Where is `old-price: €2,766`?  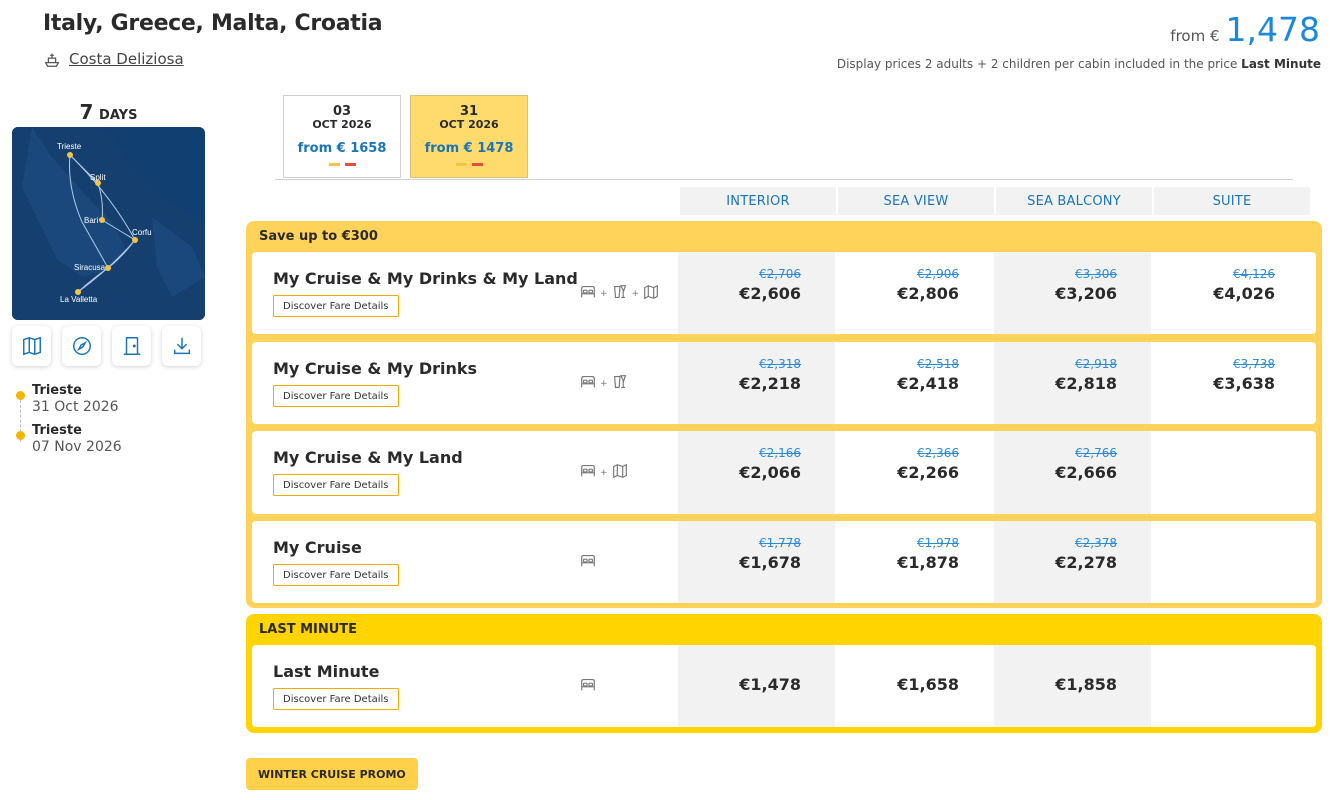 old-price: €2,766 is located at coordinates (1096, 453).